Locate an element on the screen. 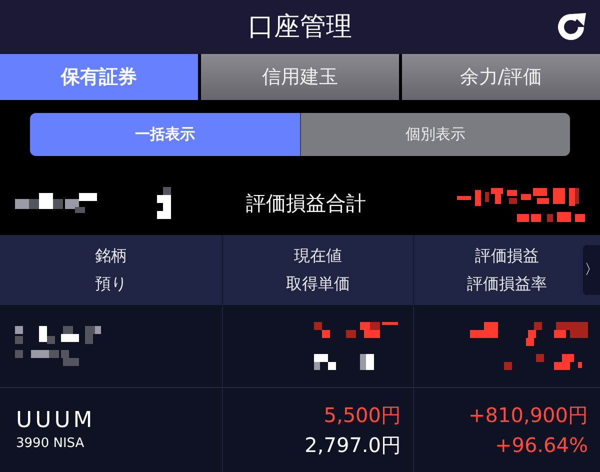 This screenshot has height=472, width=600. tab: 信用建玉 is located at coordinates (300, 77).